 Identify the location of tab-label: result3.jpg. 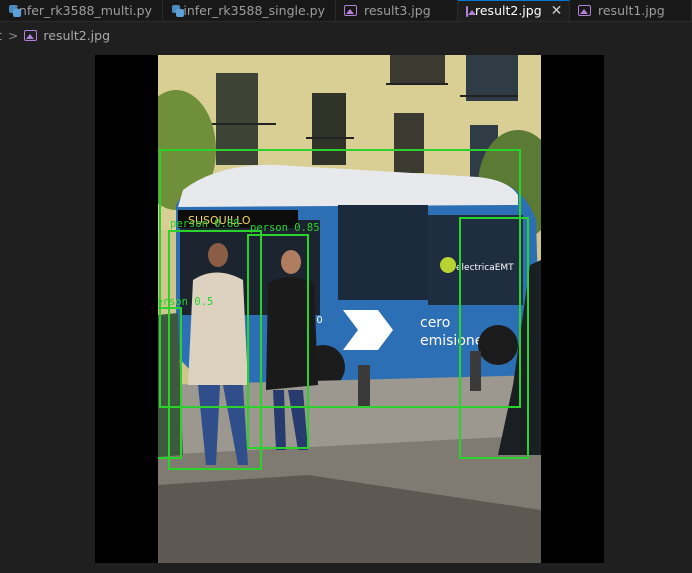
(397, 10).